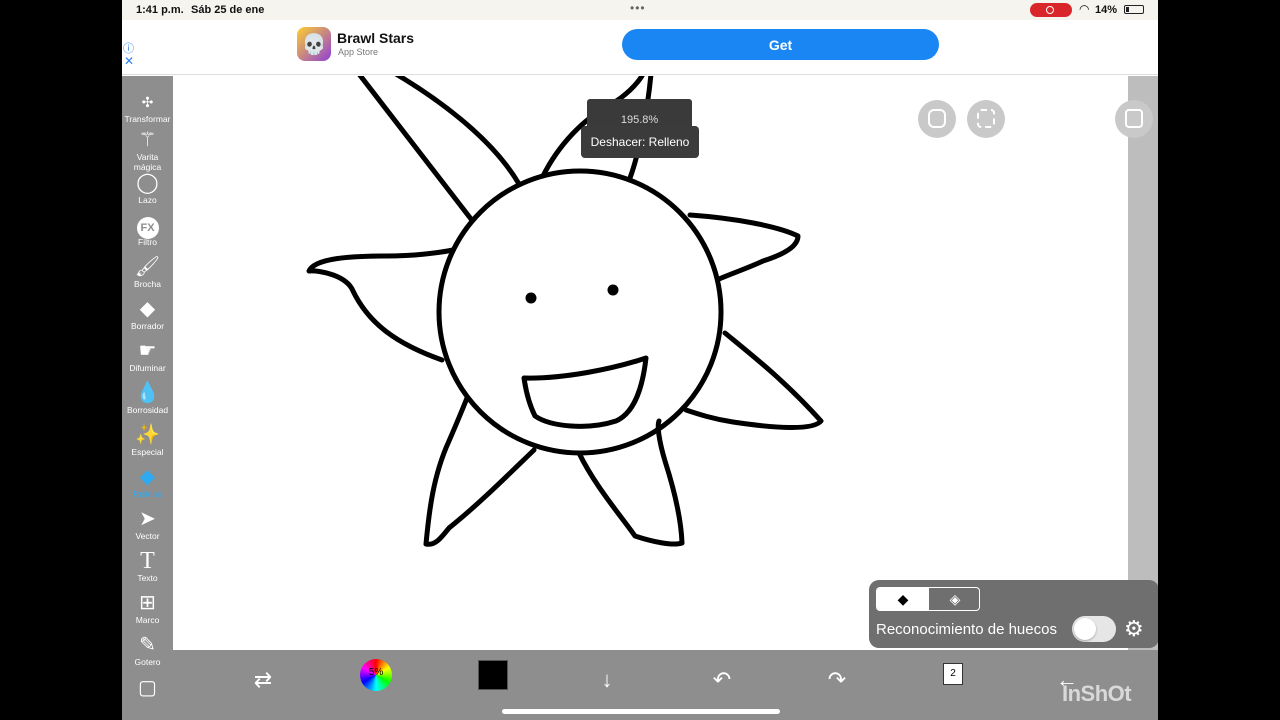 This screenshot has height=720, width=1280. I want to click on magic-wand-icon: ⚚, so click(147, 140).